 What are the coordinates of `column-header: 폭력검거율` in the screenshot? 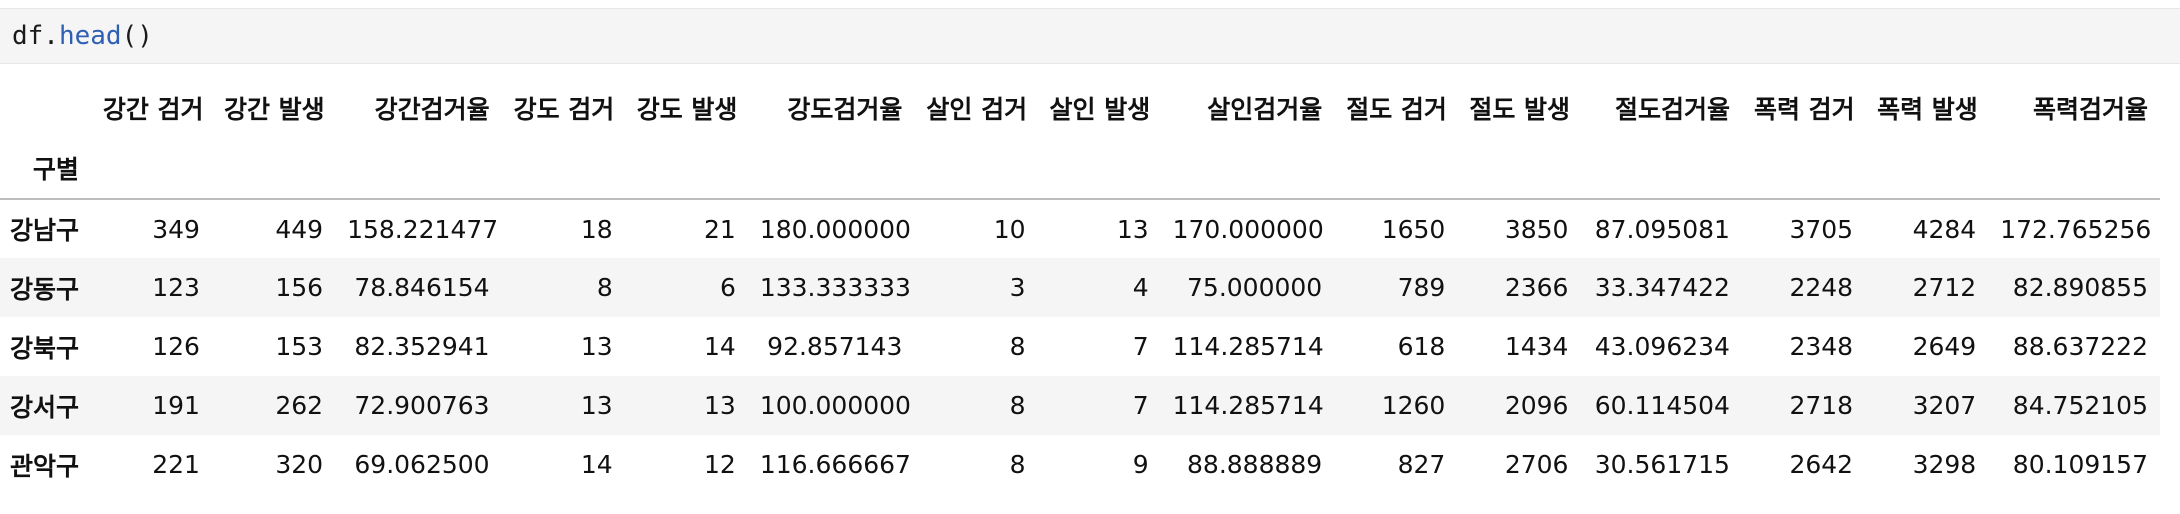 It's located at (2090, 109).